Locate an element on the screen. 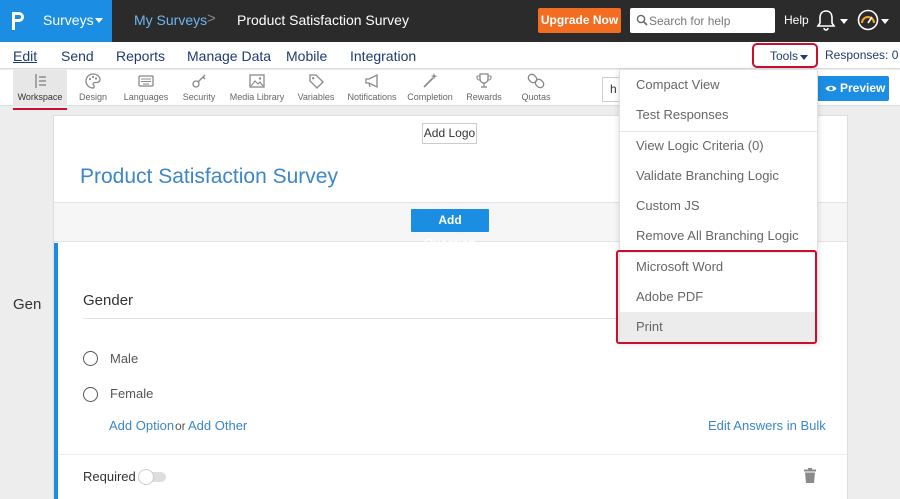 This screenshot has width=900, height=499. search-icon is located at coordinates (642, 20).